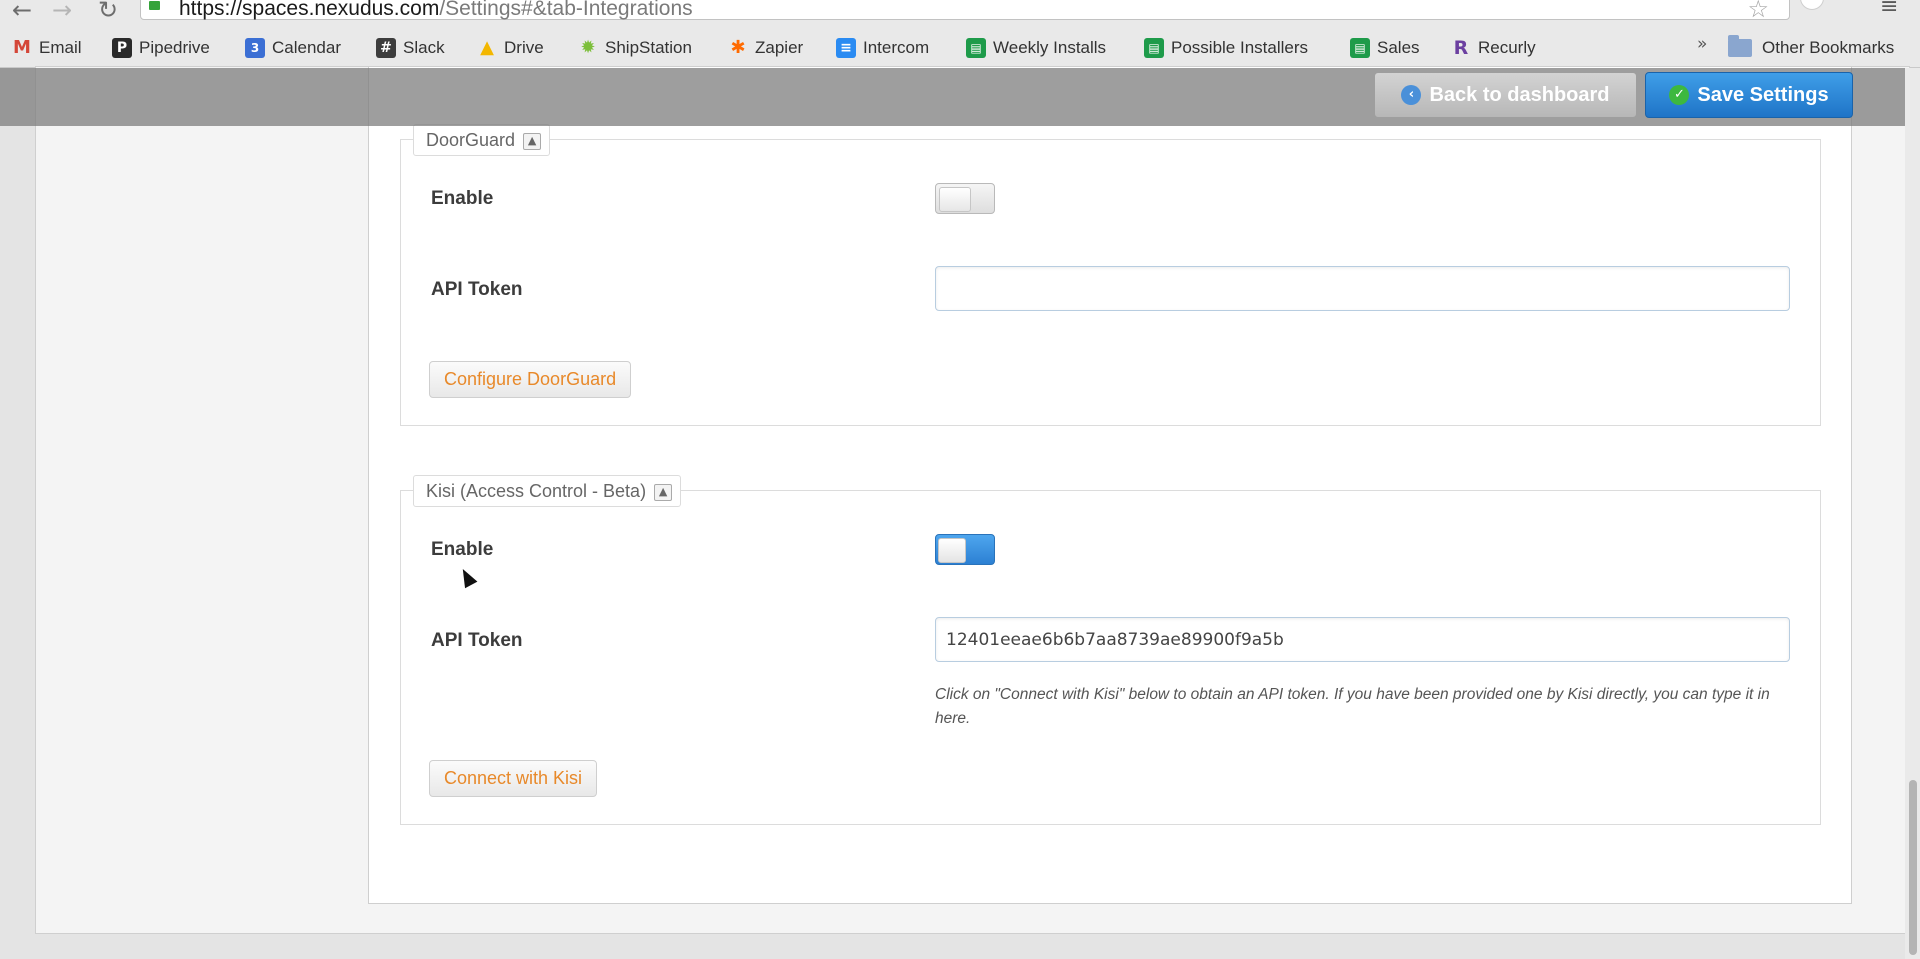 This screenshot has height=959, width=1920. I want to click on bookmark-label: Recurly, so click(1507, 47).